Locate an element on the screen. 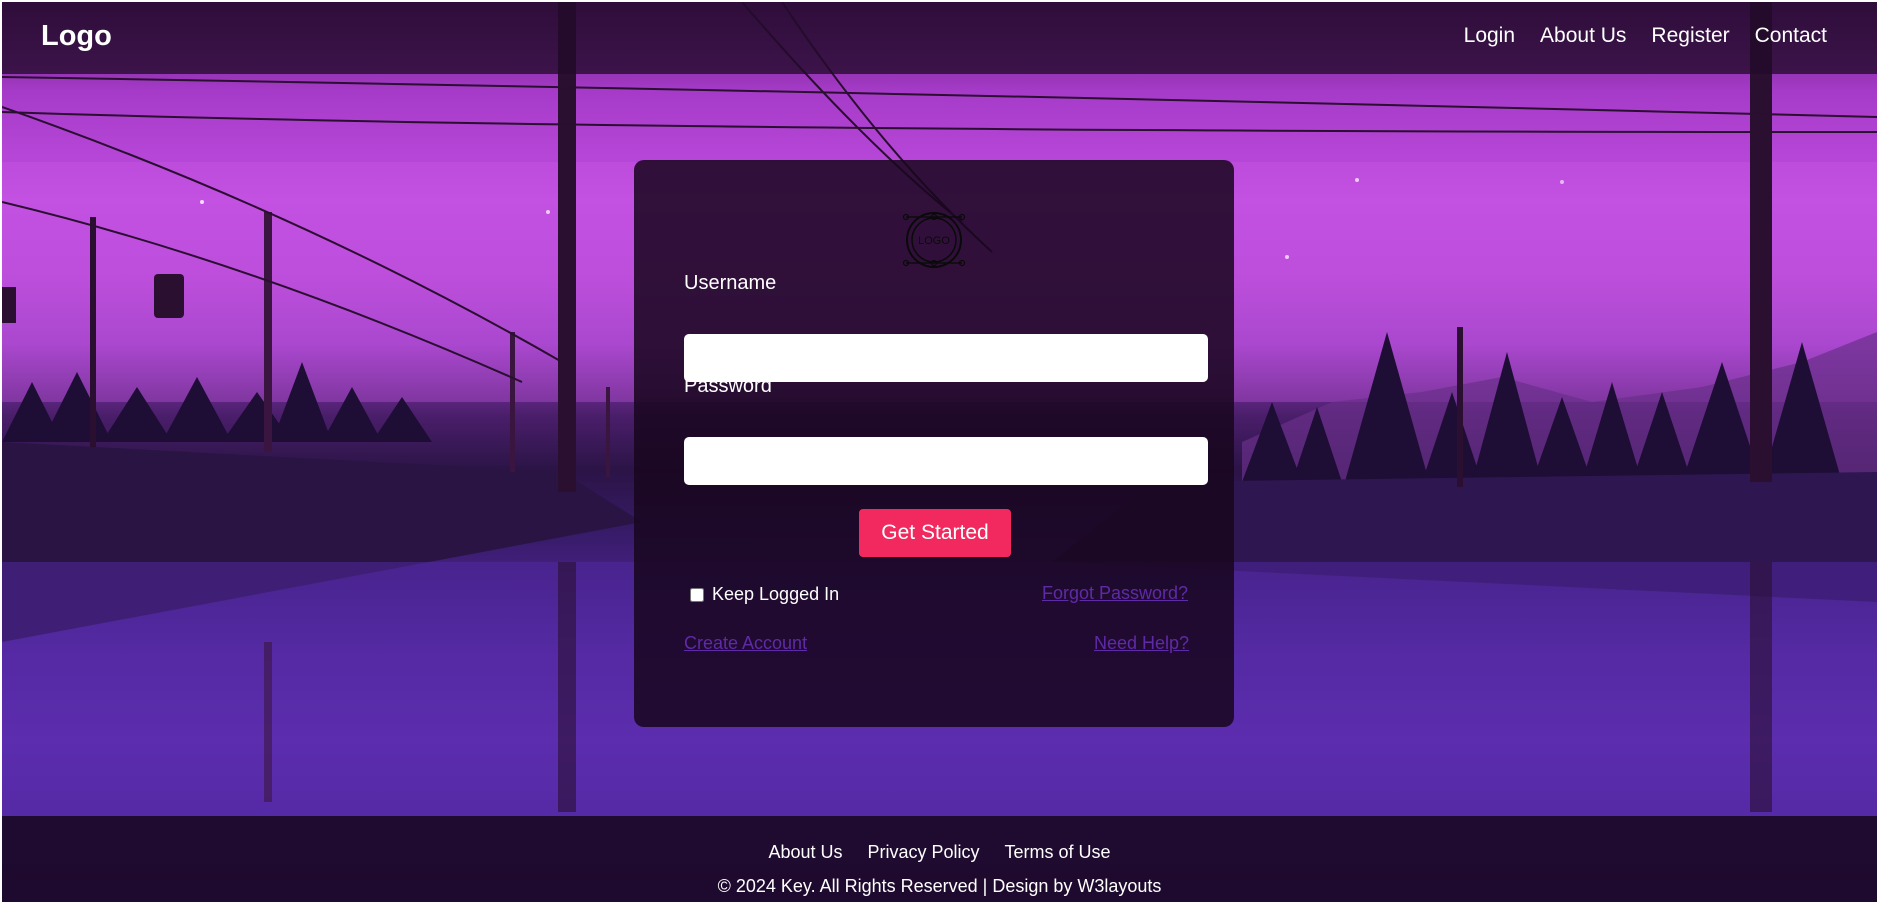  keep-logged-in-checkbox is located at coordinates (697, 594).